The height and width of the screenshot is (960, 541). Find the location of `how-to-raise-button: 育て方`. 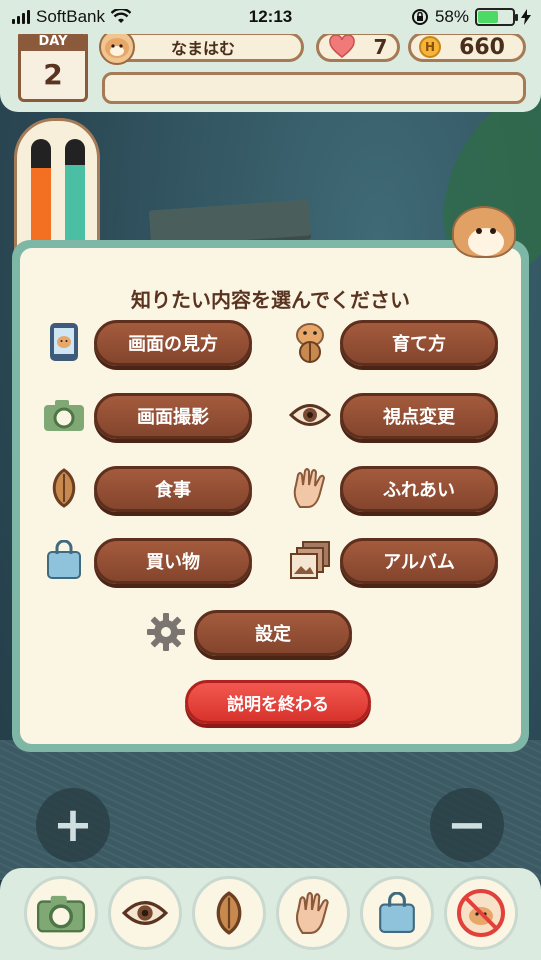

how-to-raise-button: 育て方 is located at coordinates (419, 343).